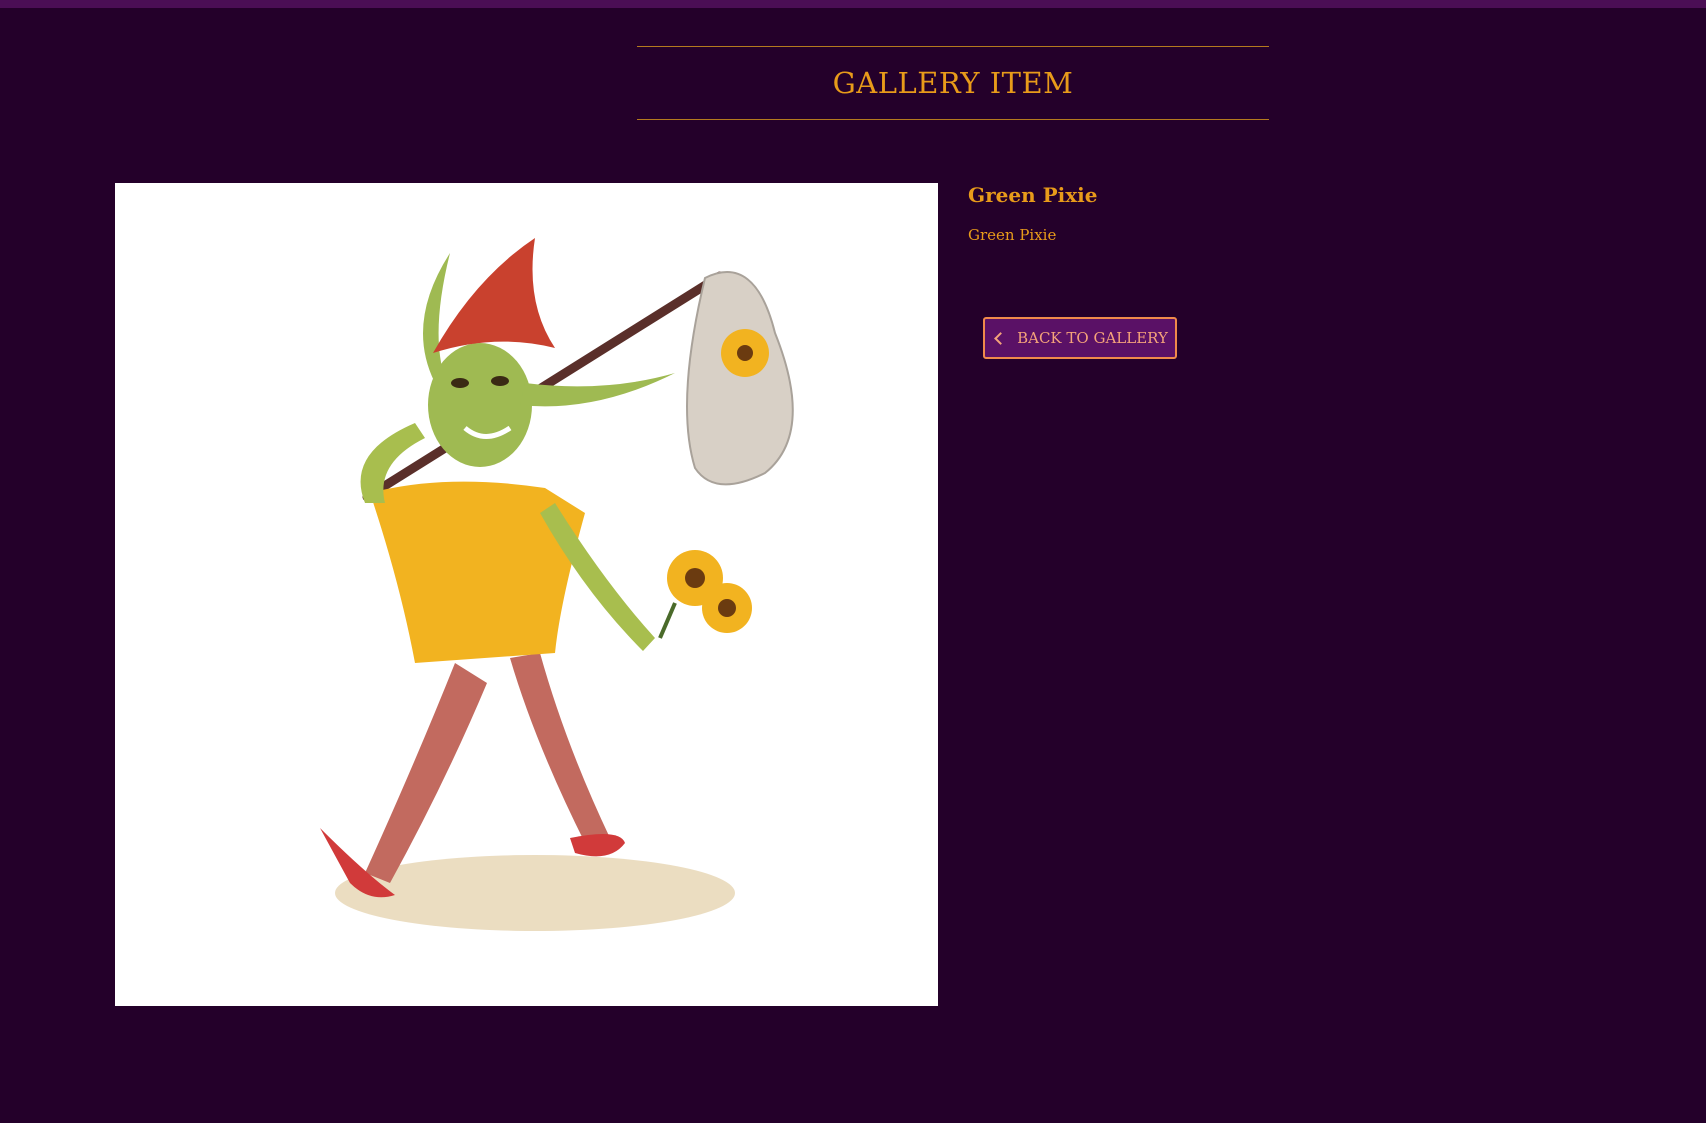 Image resolution: width=1706 pixels, height=1123 pixels. Describe the element at coordinates (1092, 338) in the screenshot. I see `back-to-gallery-label: BACK TO GALLERY` at that location.